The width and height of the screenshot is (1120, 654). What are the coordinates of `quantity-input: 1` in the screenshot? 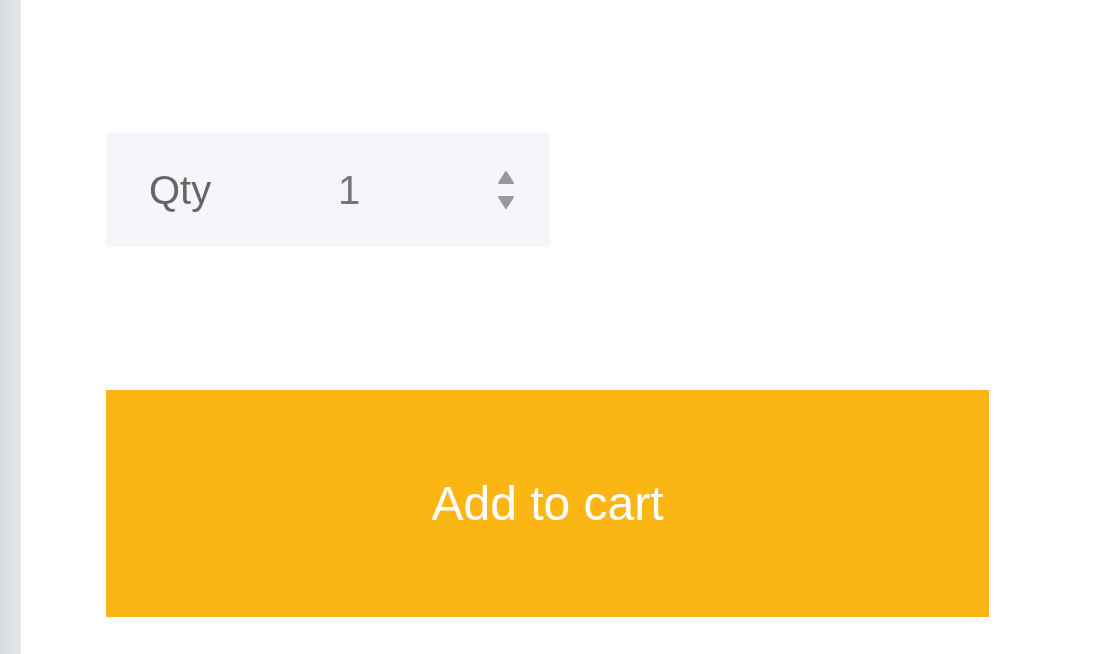 It's located at (349, 190).